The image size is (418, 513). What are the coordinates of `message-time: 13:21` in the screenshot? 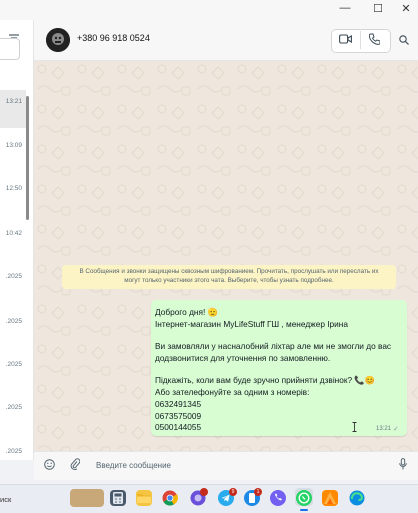 It's located at (384, 429).